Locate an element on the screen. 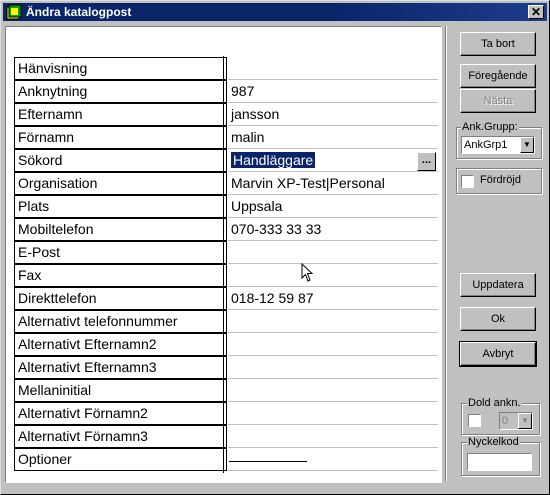 This screenshot has height=495, width=550. dold-ankn-checkbox is located at coordinates (474, 420).